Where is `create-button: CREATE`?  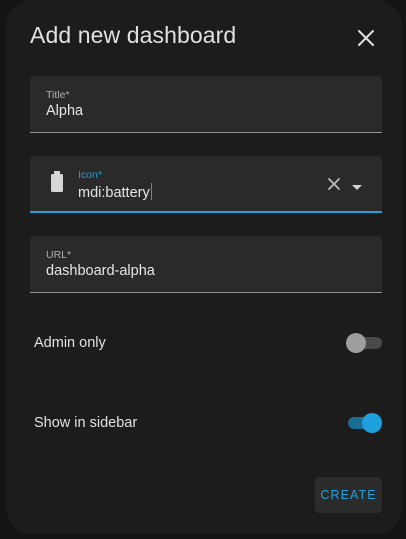
create-button: CREATE is located at coordinates (348, 495).